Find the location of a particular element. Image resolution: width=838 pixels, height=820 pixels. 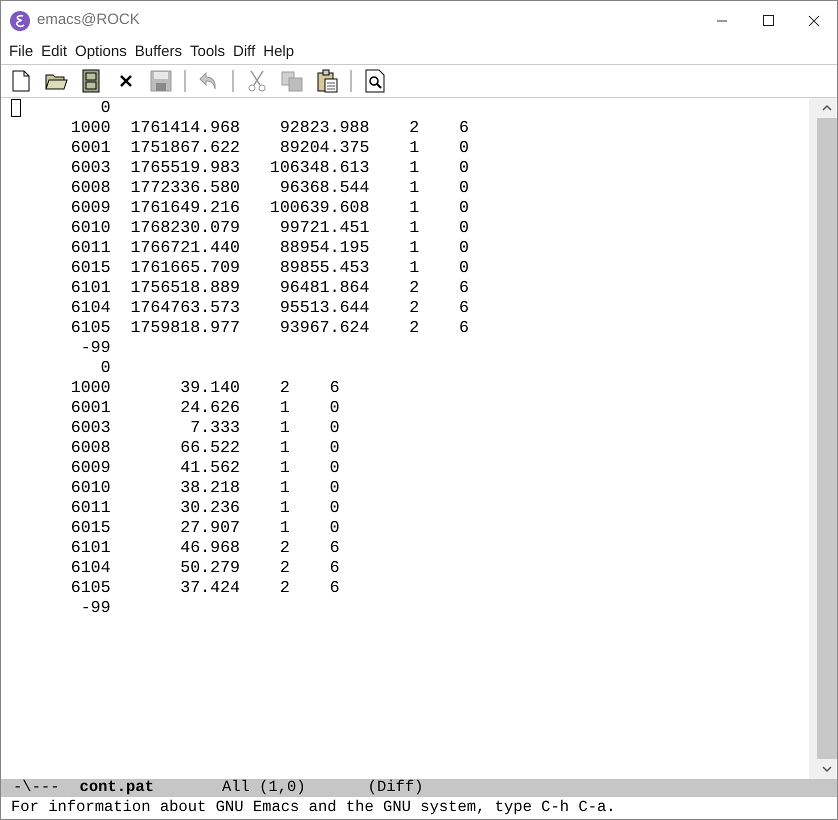

window-title: emacs@ROCK is located at coordinates (88, 20).